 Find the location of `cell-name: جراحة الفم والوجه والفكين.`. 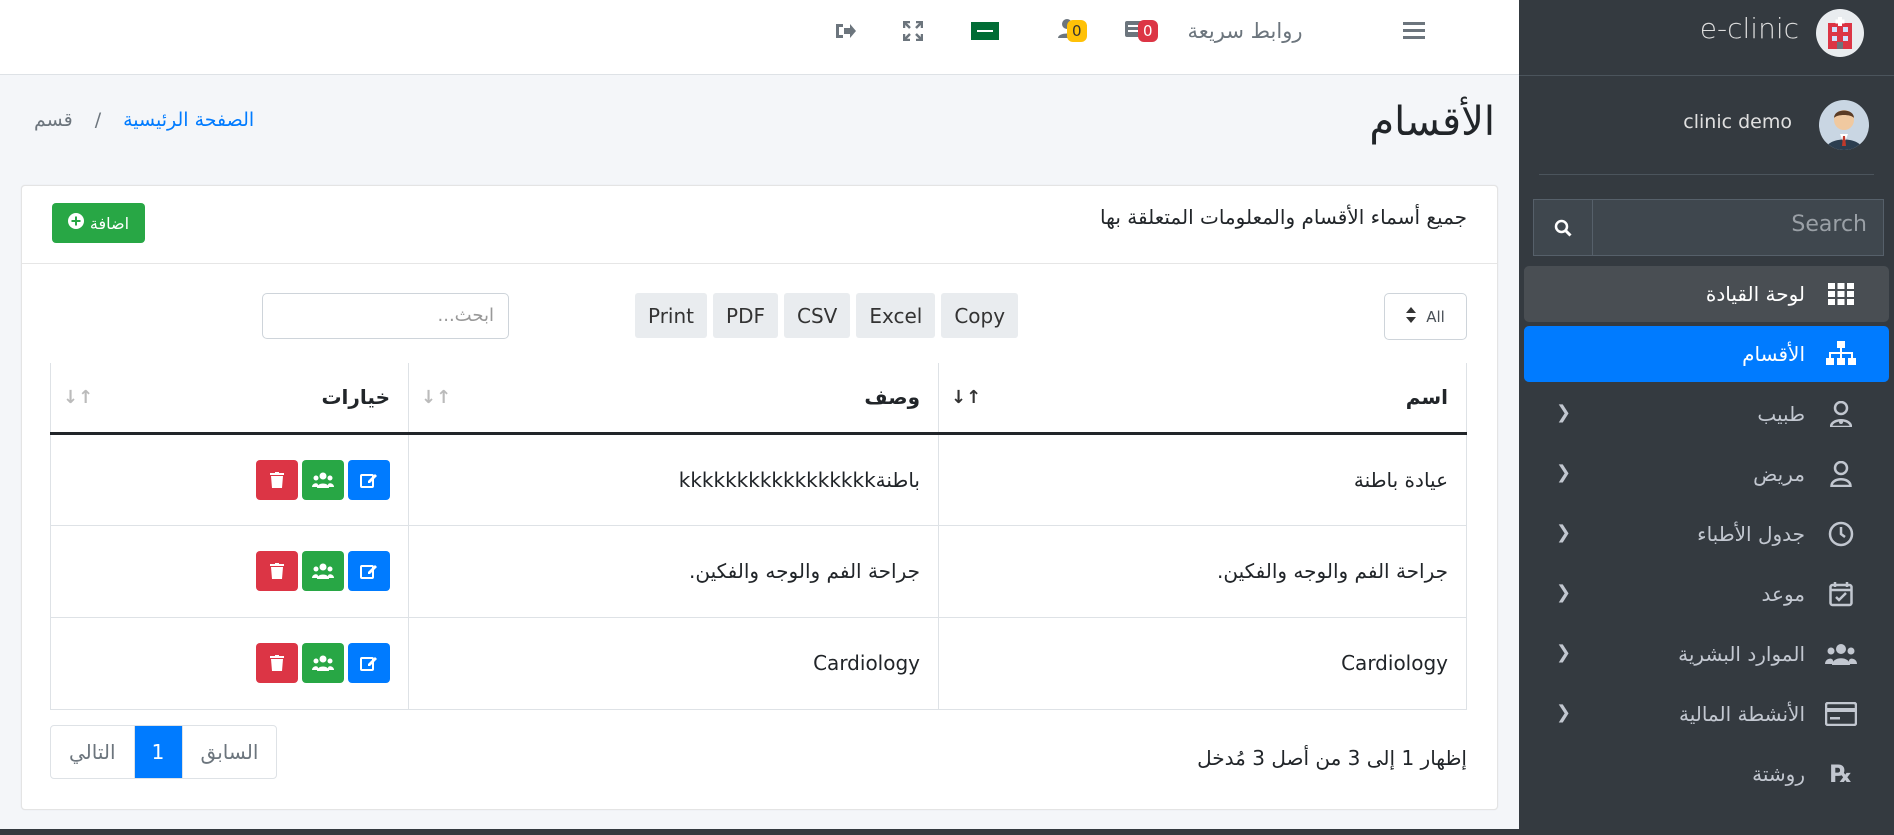

cell-name: جراحة الفم والوجه والفكين. is located at coordinates (1202, 570).